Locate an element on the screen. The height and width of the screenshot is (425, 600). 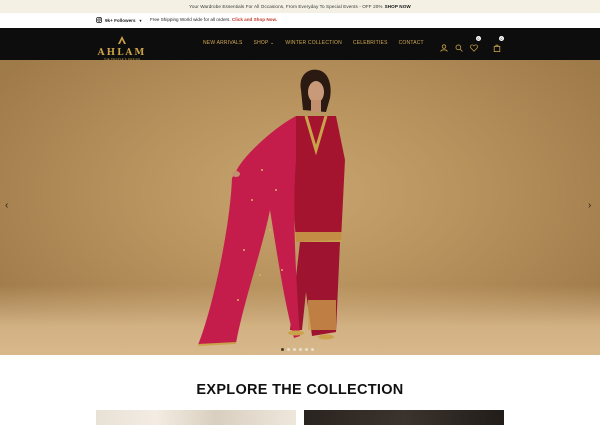
prev-slide-arrow-icon: ‹ is located at coordinates (6, 205).